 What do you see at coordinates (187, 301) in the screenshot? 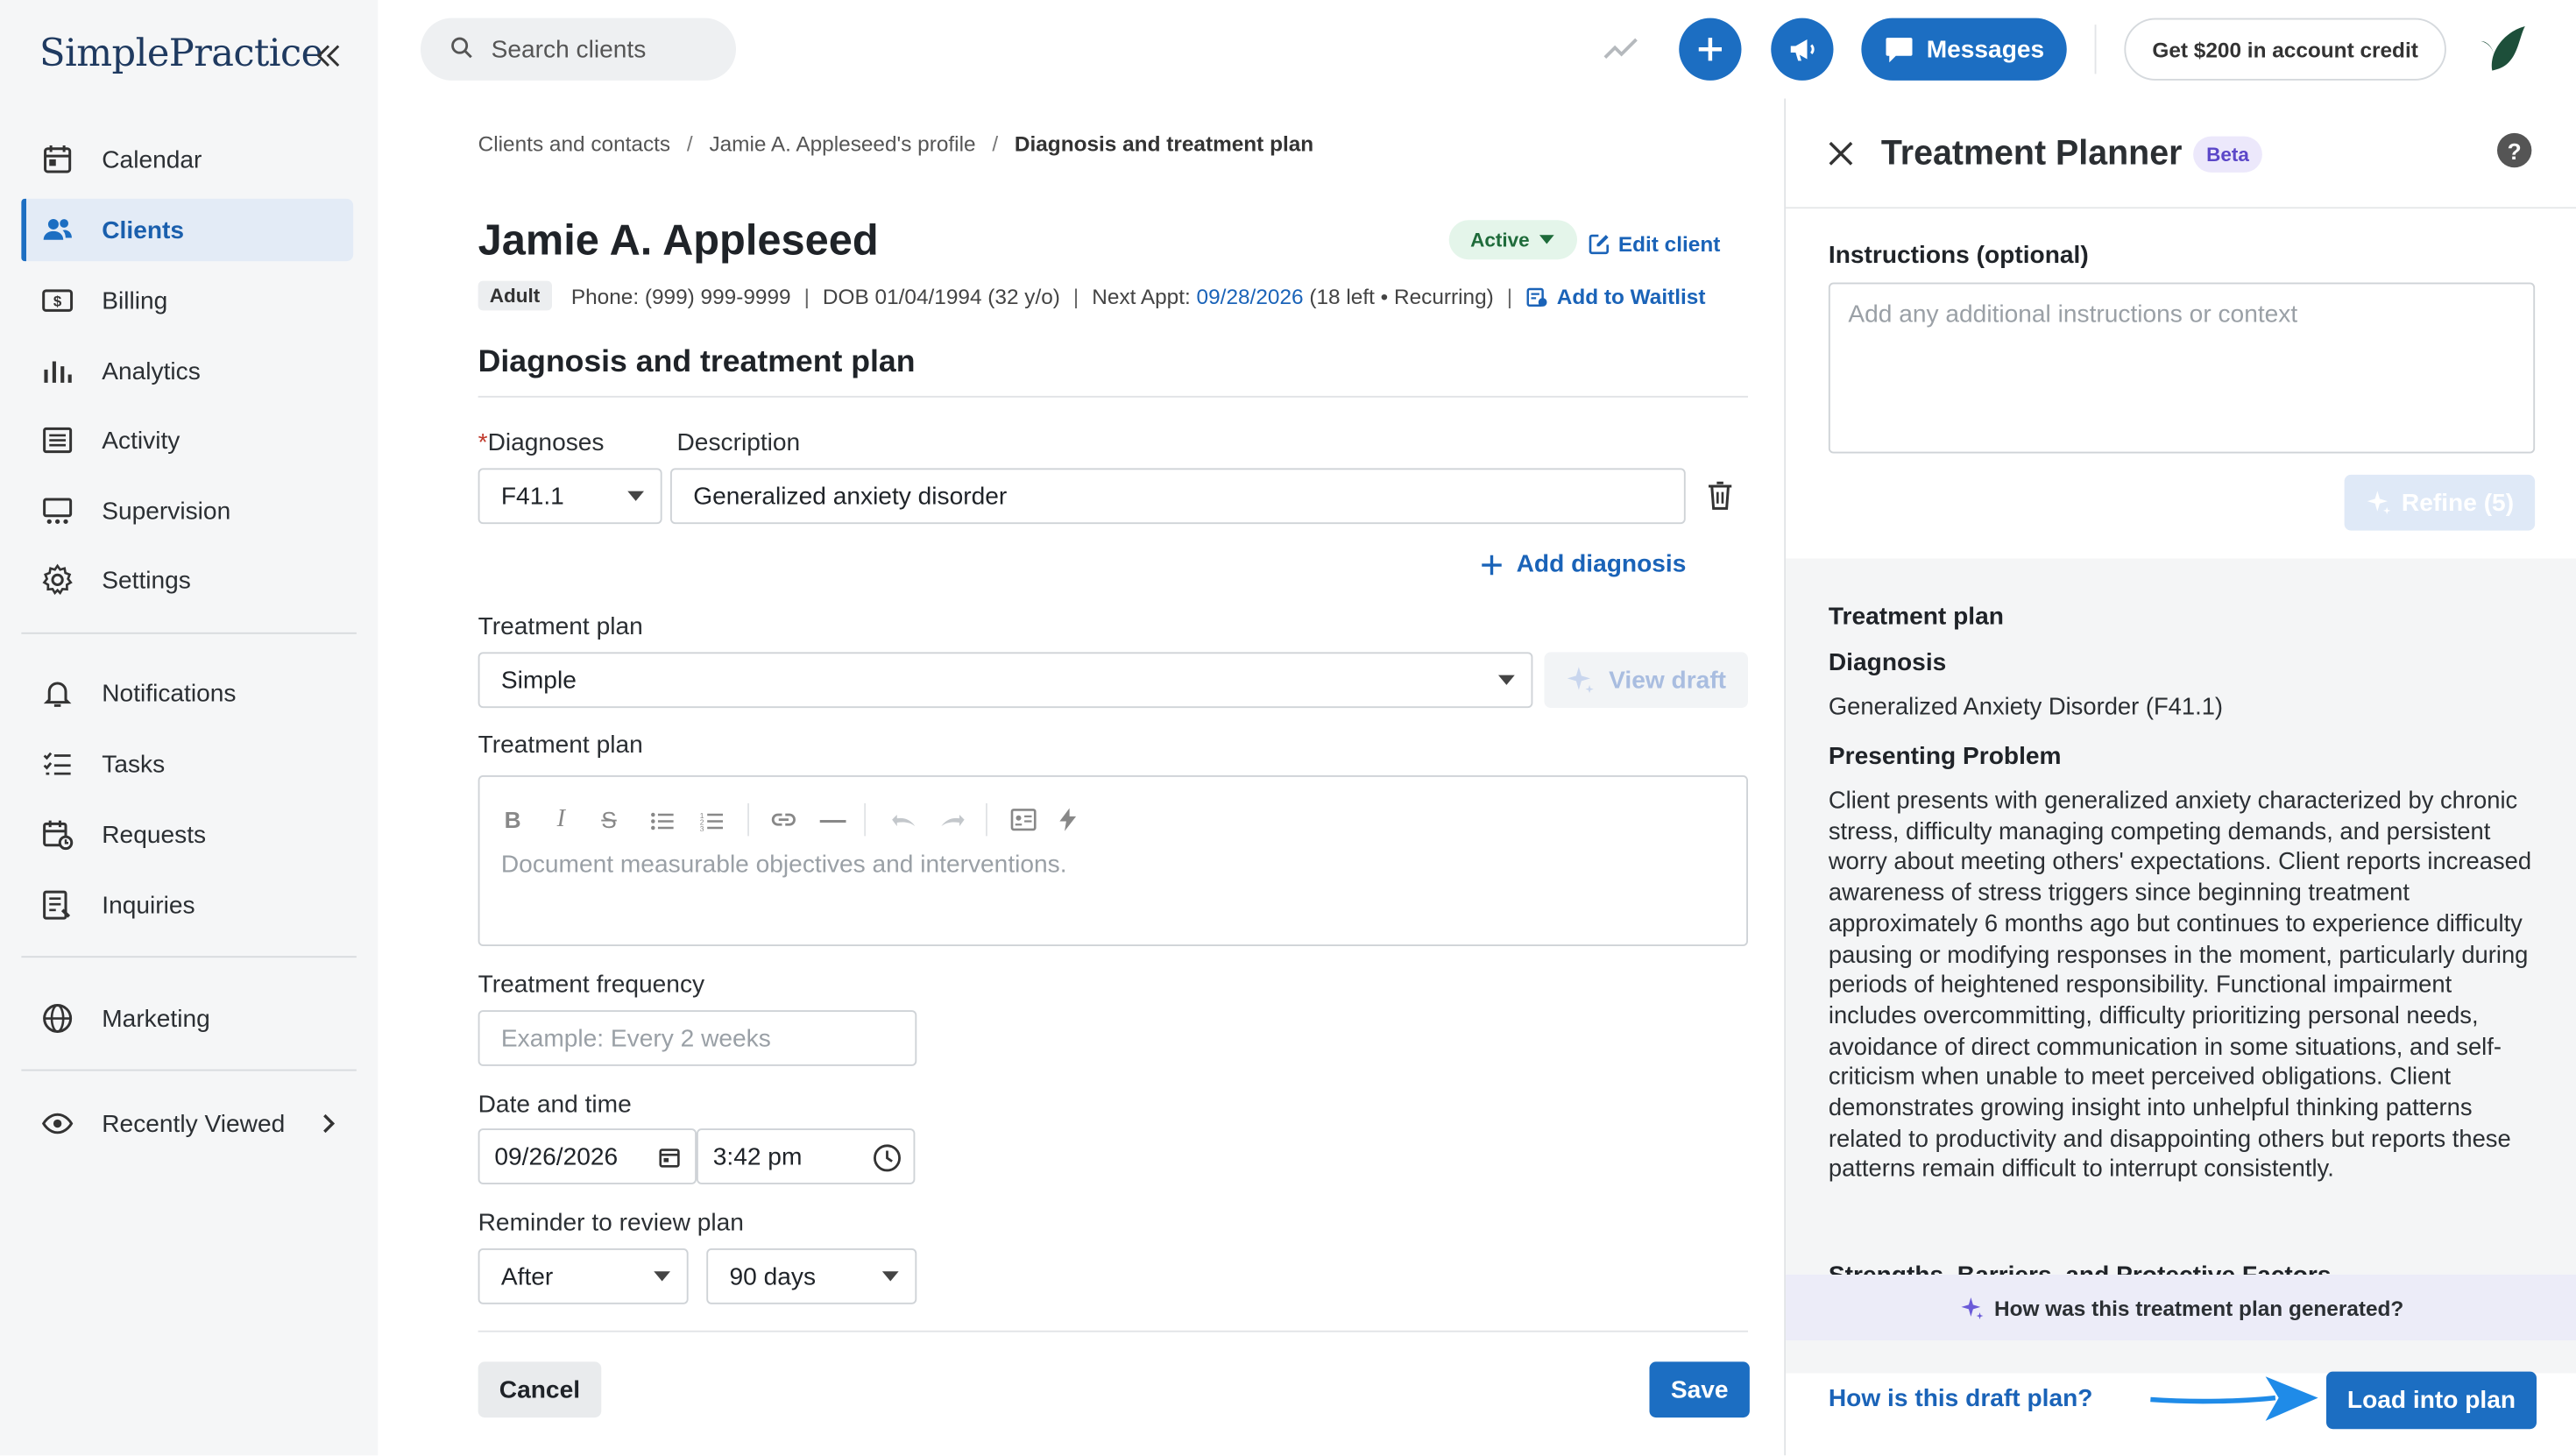
I see `sidebar-item-billing: $ Billing` at bounding box center [187, 301].